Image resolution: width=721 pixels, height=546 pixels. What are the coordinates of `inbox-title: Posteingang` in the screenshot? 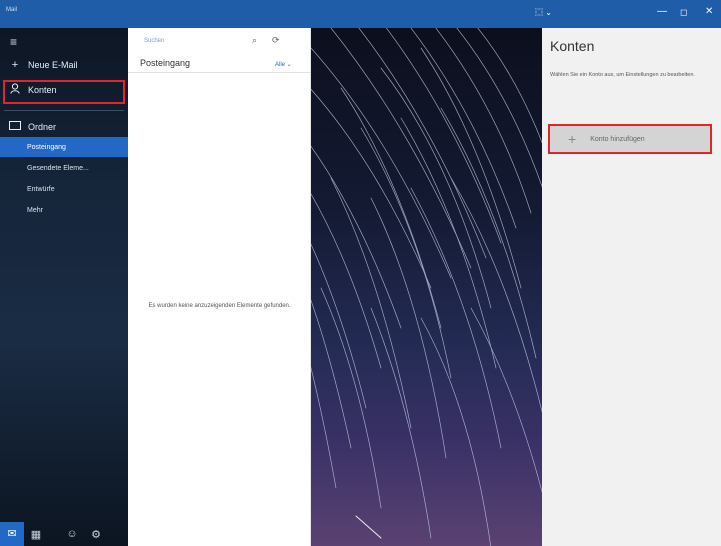 It's located at (165, 63).